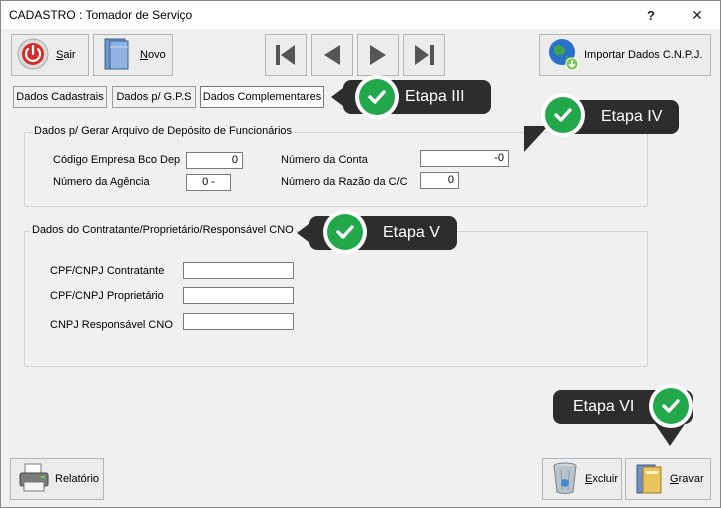 The width and height of the screenshot is (721, 508). I want to click on help-button: ?, so click(651, 15).